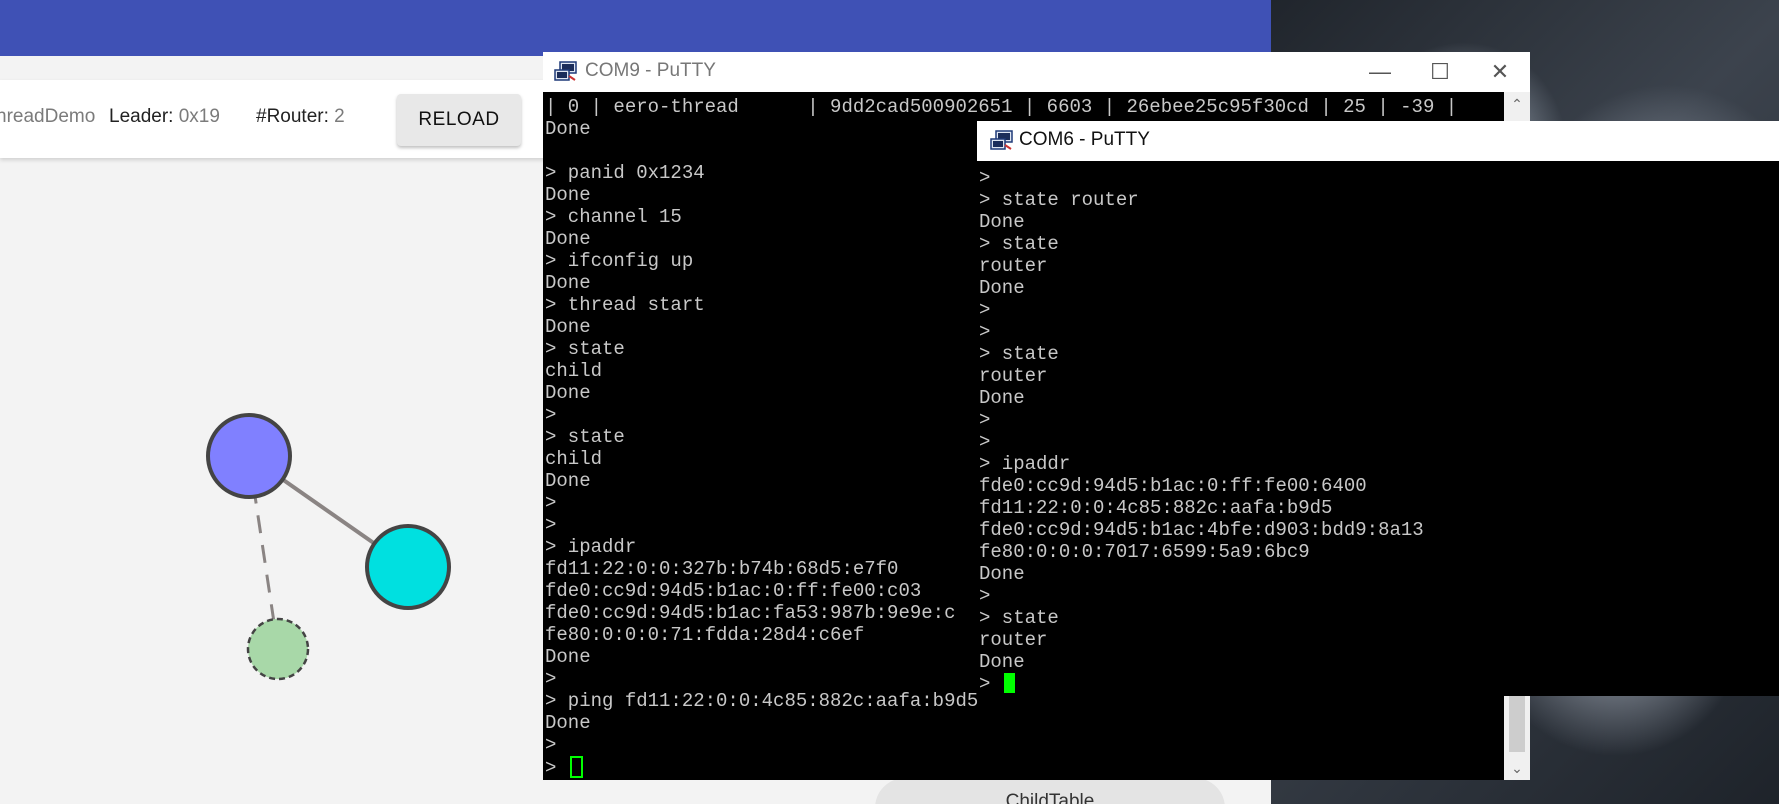 The height and width of the screenshot is (804, 1779). I want to click on topology-node-router-a, so click(249, 456).